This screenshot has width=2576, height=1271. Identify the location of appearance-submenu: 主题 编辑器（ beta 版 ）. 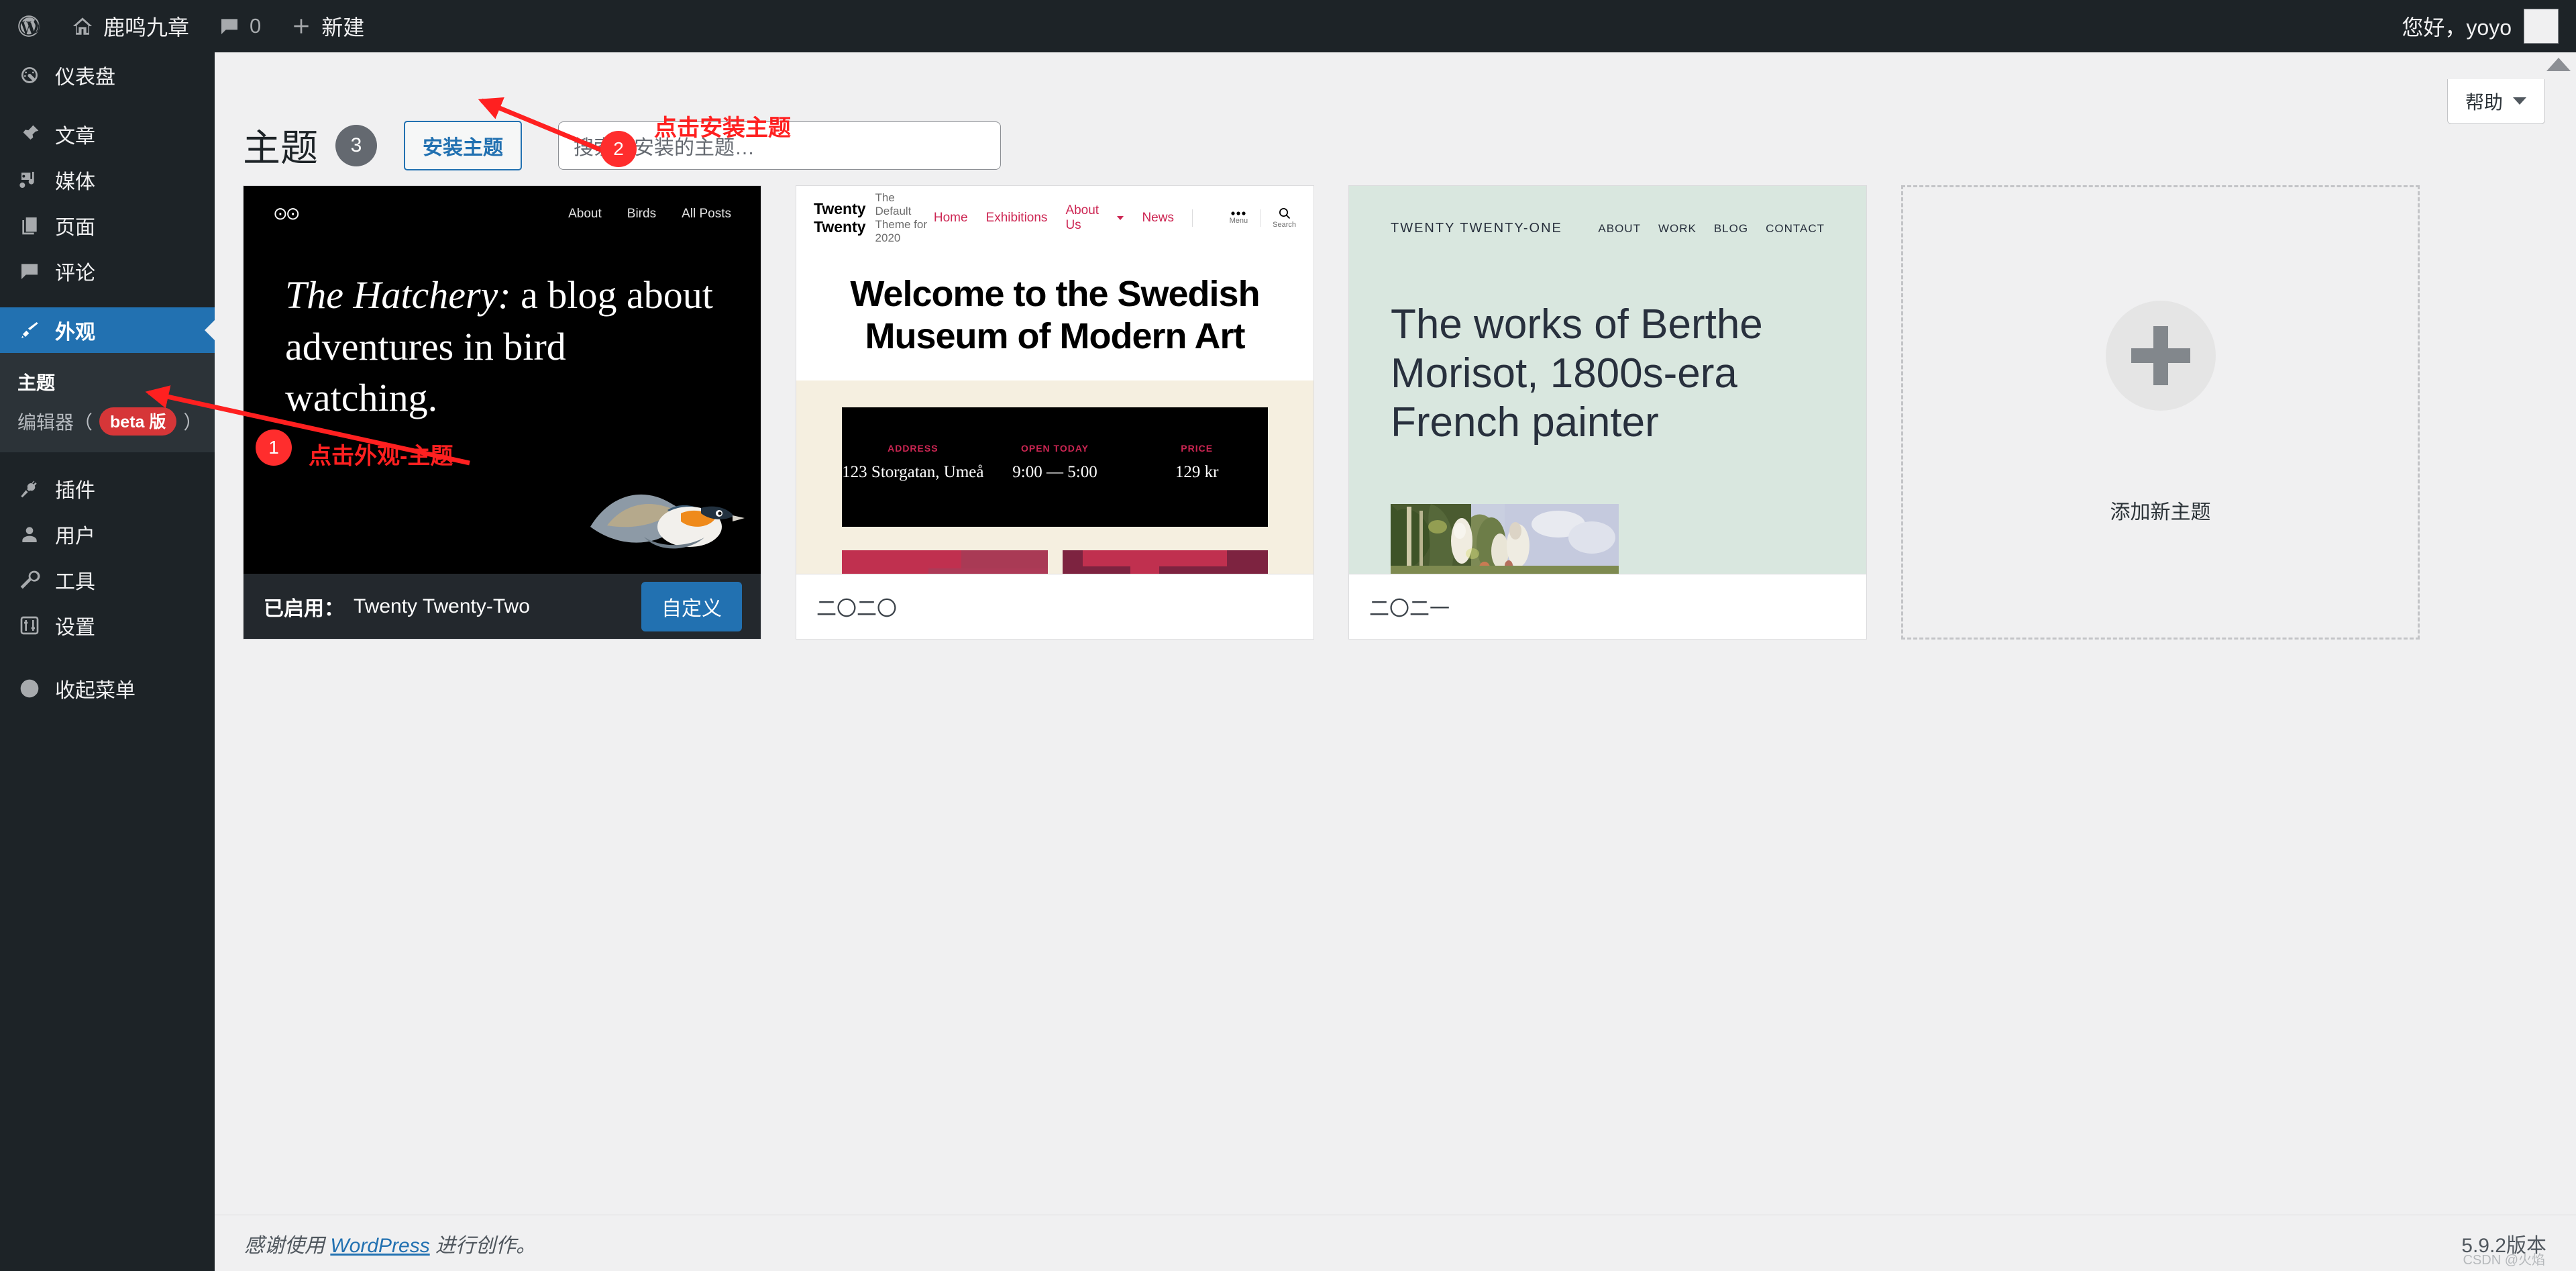
(107, 403).